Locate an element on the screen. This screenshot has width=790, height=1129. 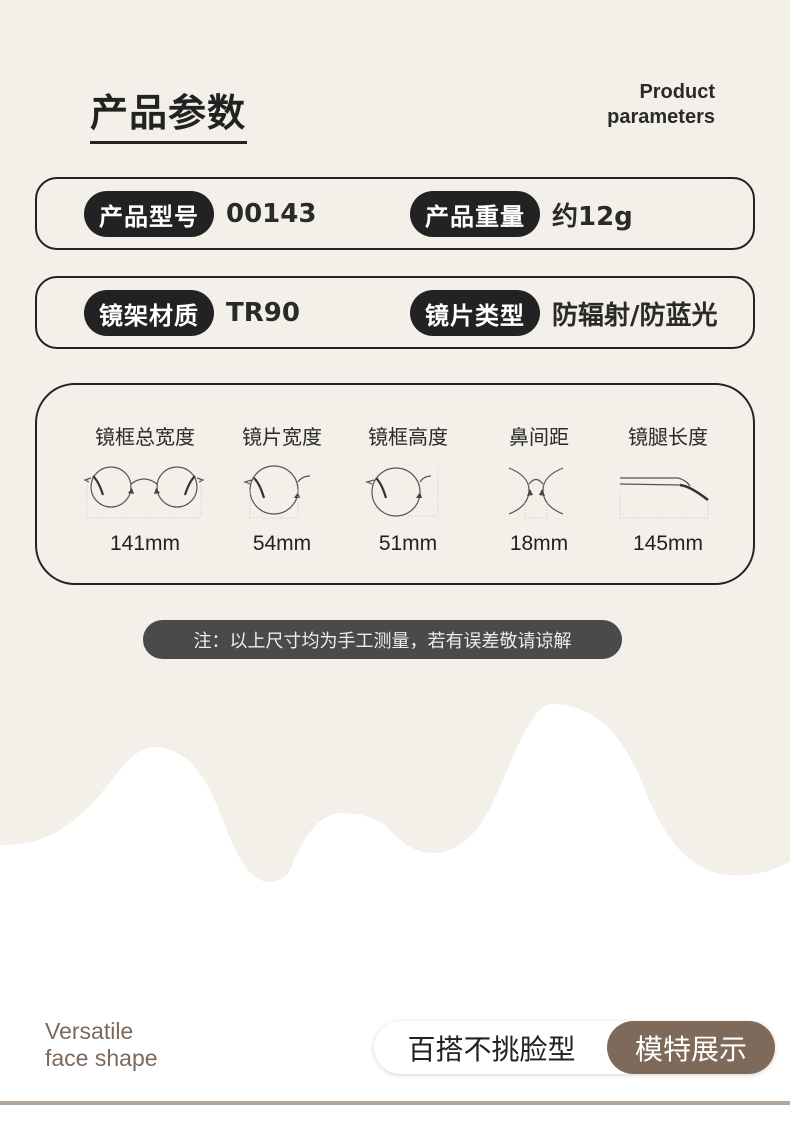
temple-length-icon is located at coordinates (664, 498).